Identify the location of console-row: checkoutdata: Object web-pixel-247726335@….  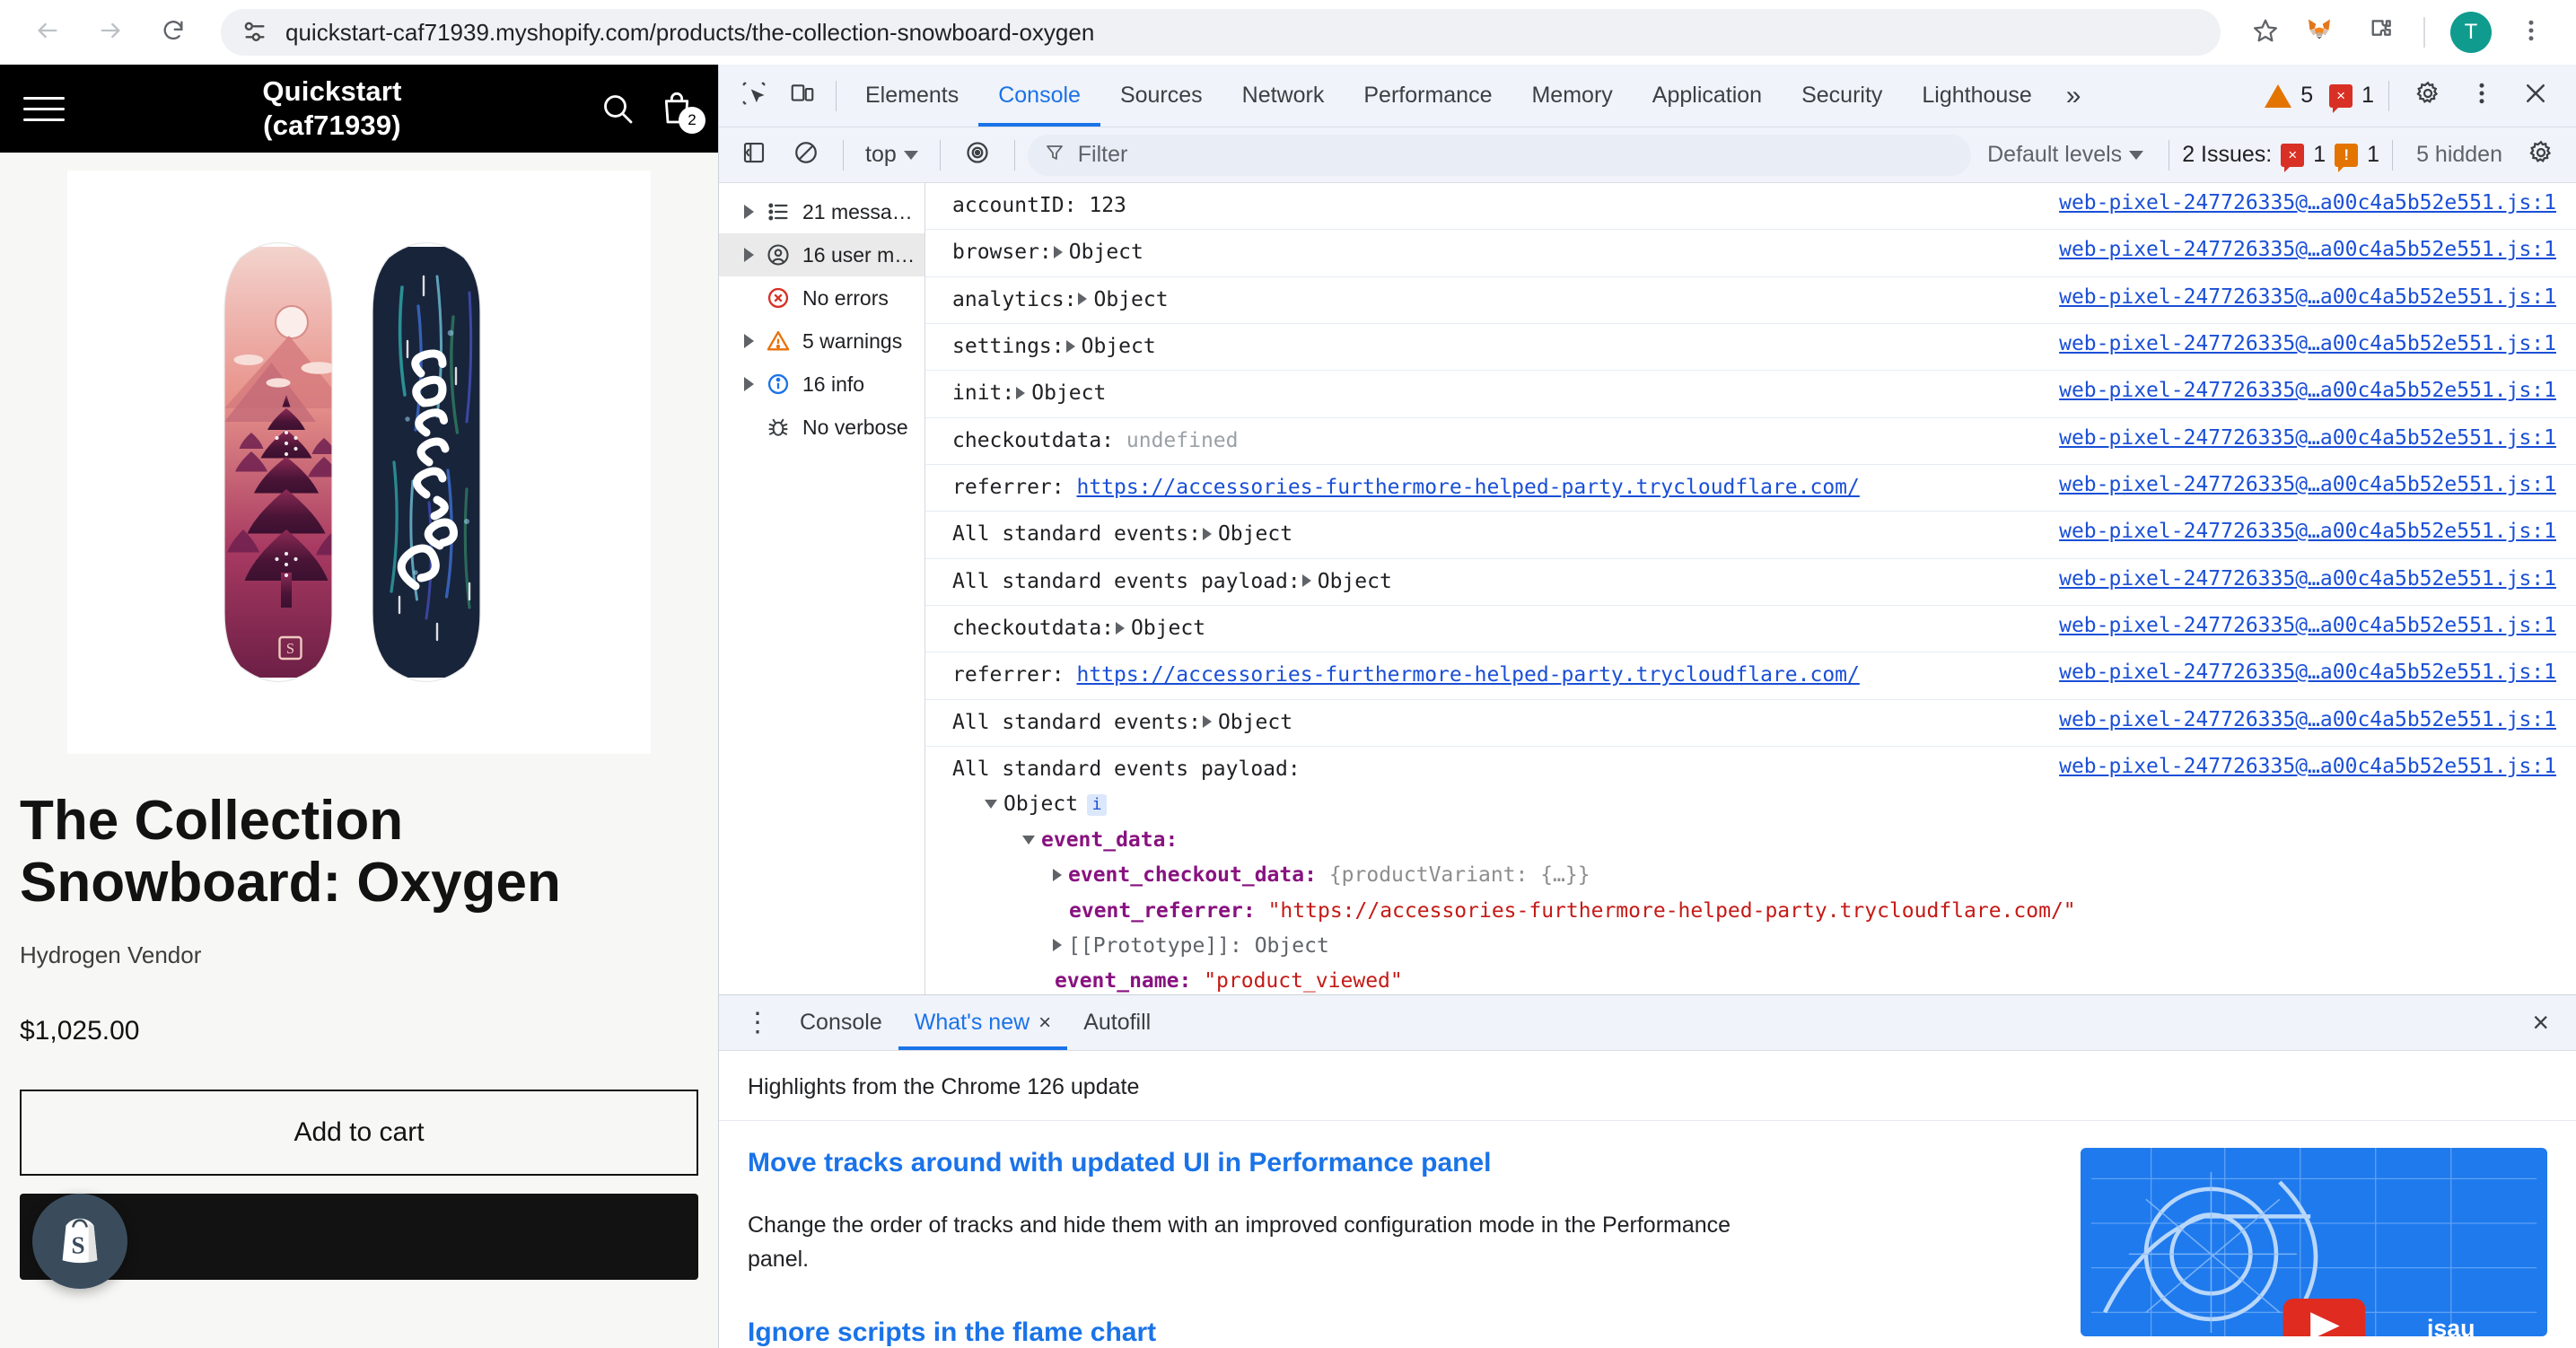
(1750, 629).